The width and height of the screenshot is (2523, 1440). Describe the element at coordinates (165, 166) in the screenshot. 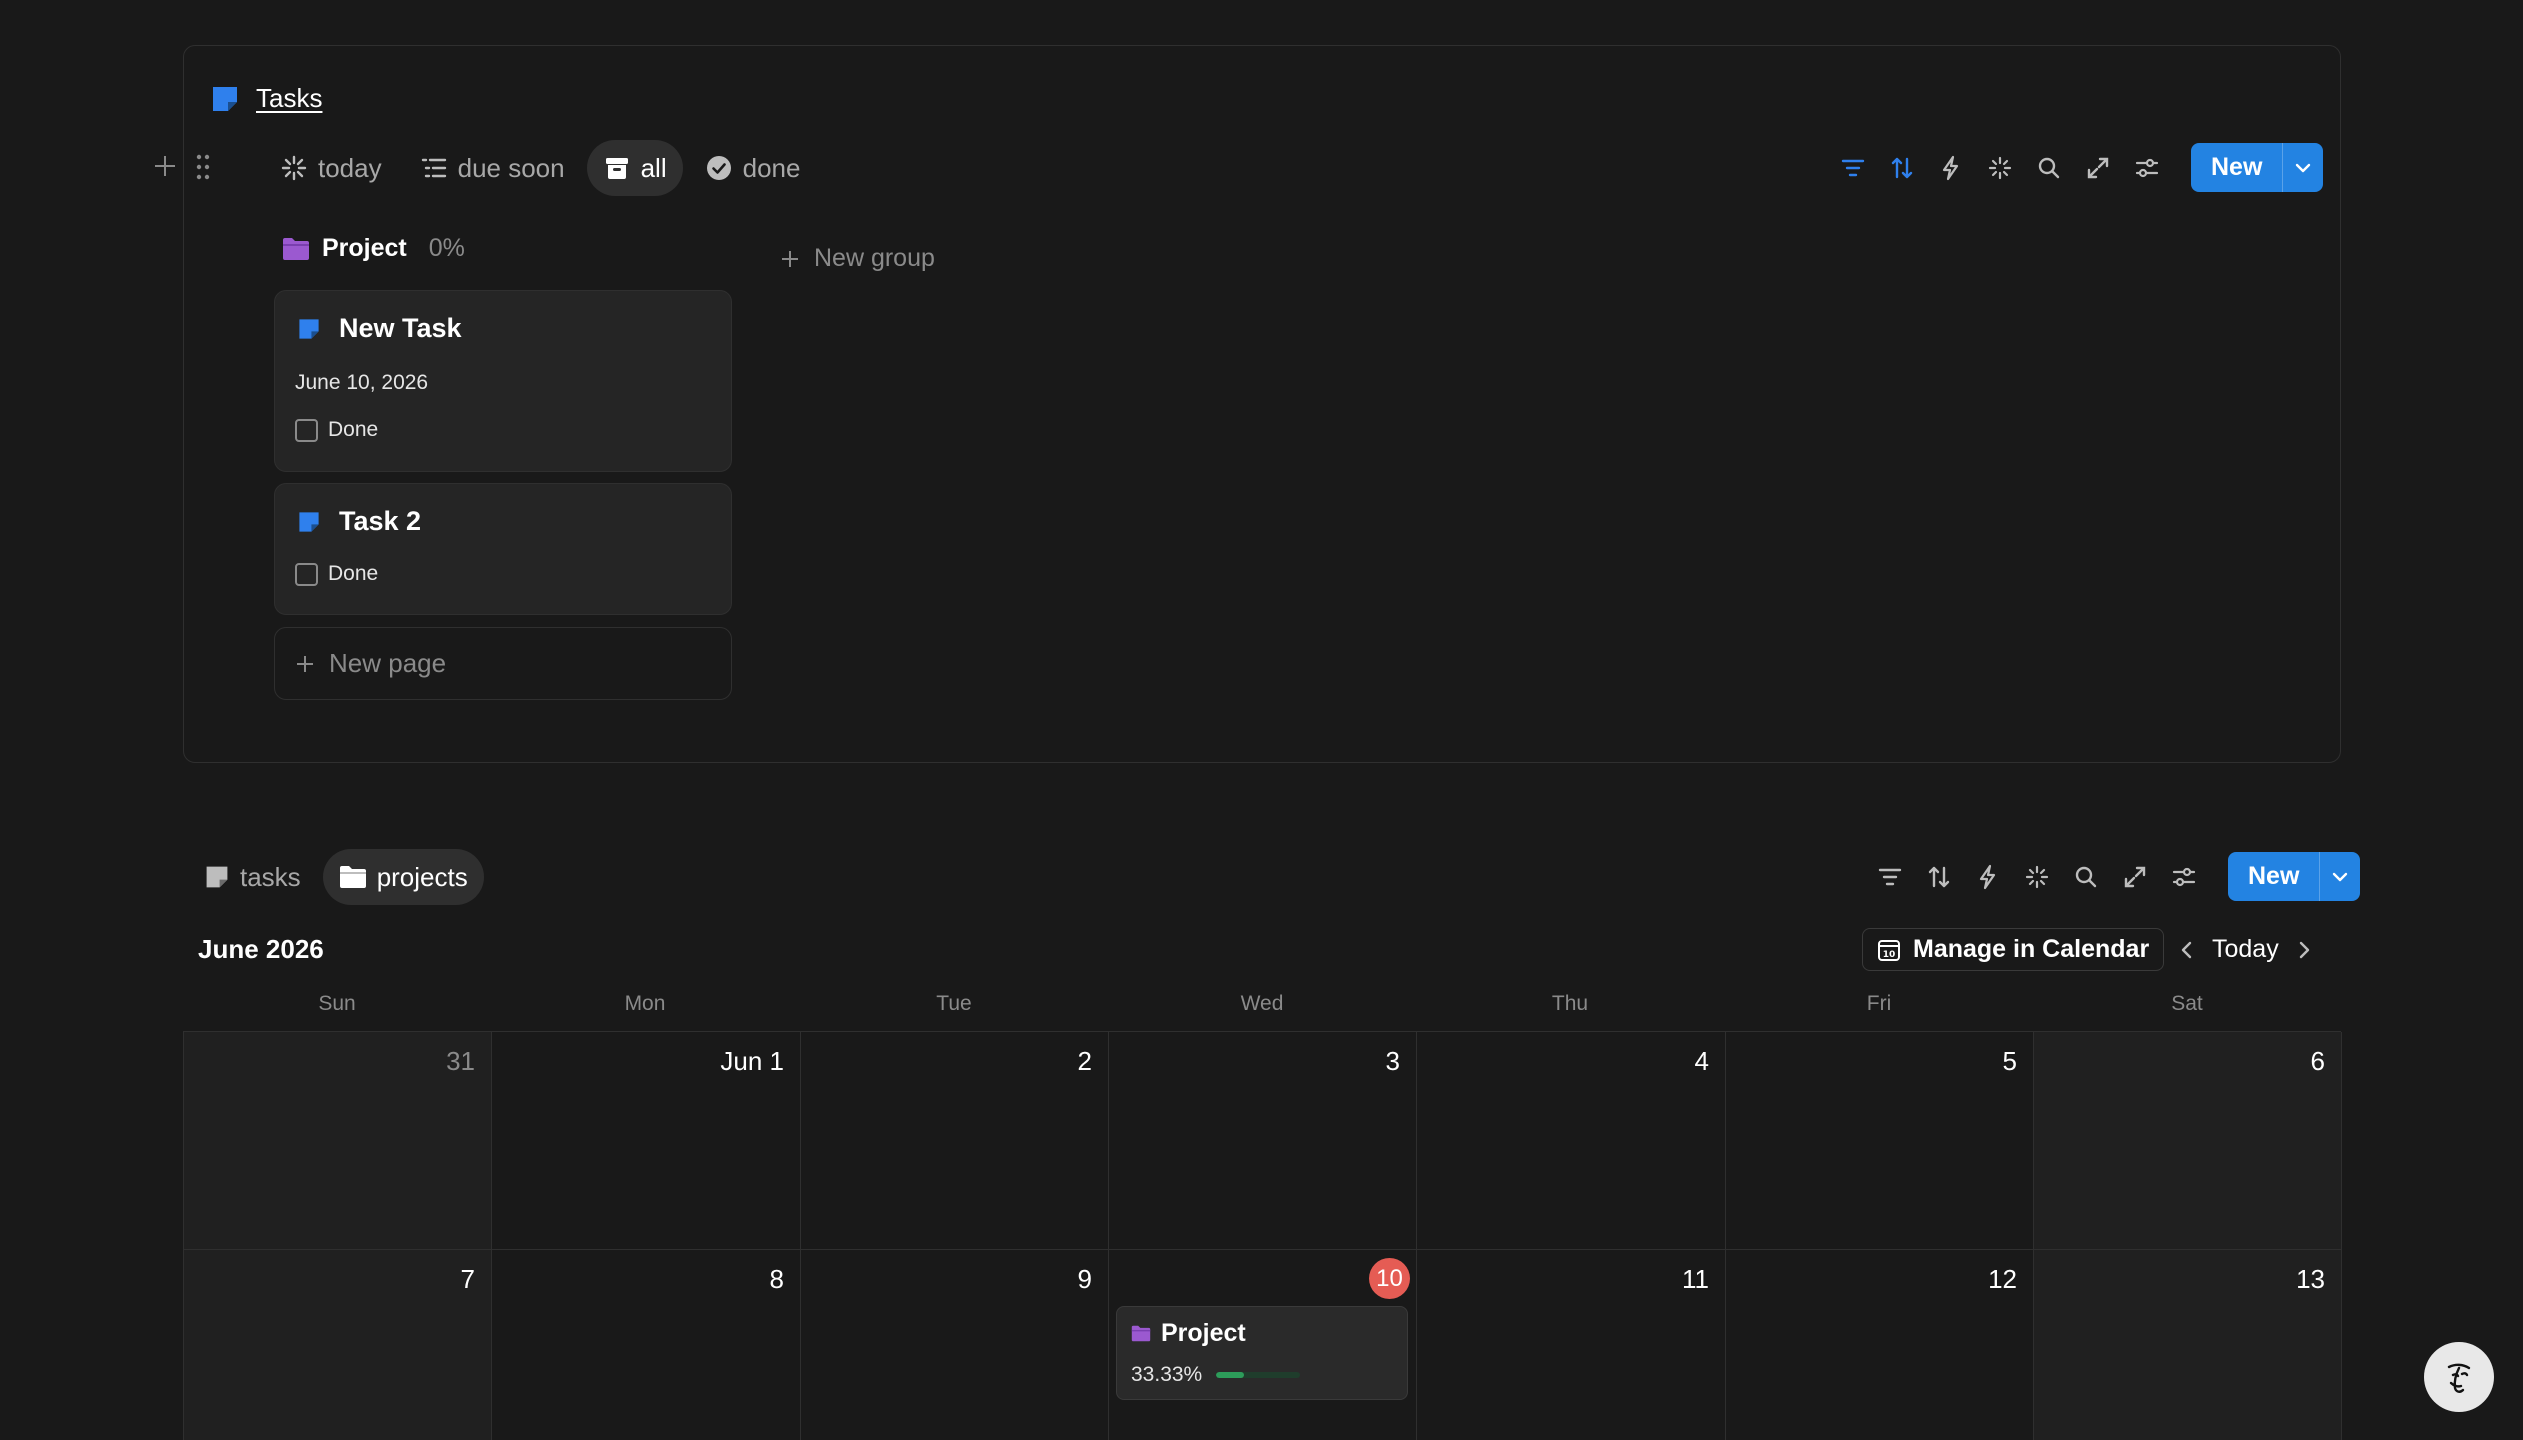

I see `add-block-icon` at that location.